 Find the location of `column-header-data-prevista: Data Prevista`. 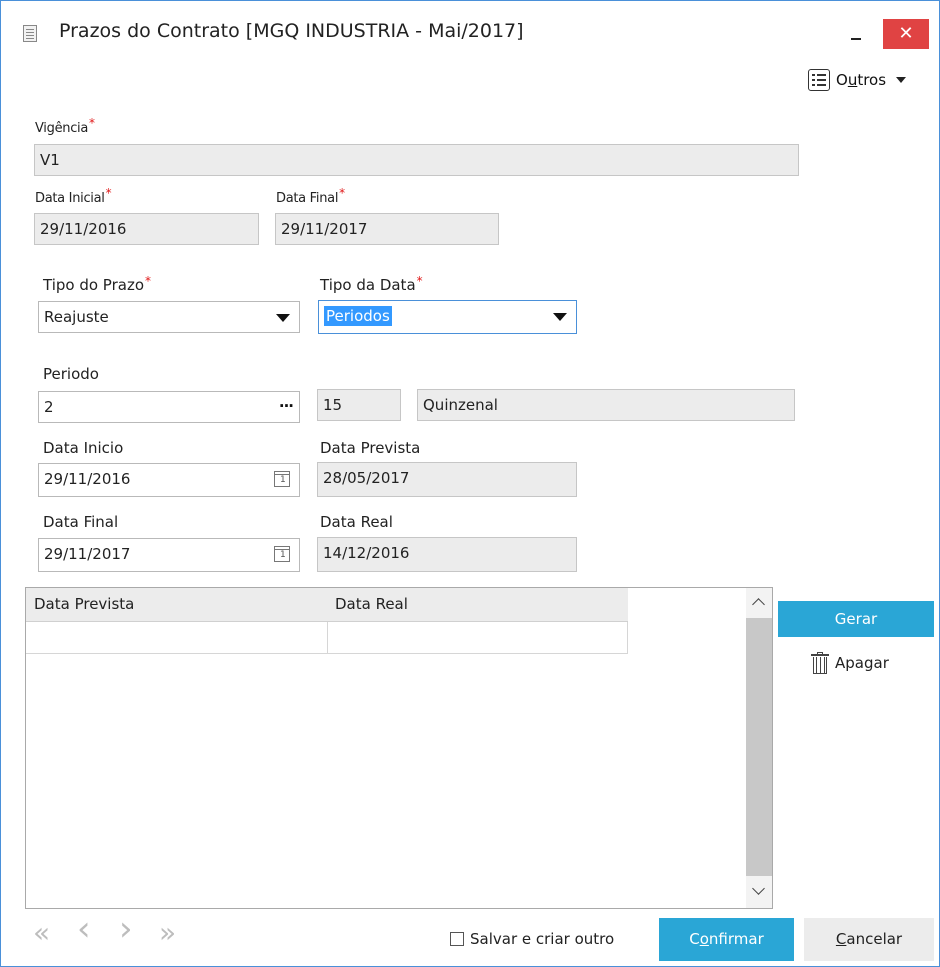

column-header-data-prevista: Data Prevista is located at coordinates (84, 604).